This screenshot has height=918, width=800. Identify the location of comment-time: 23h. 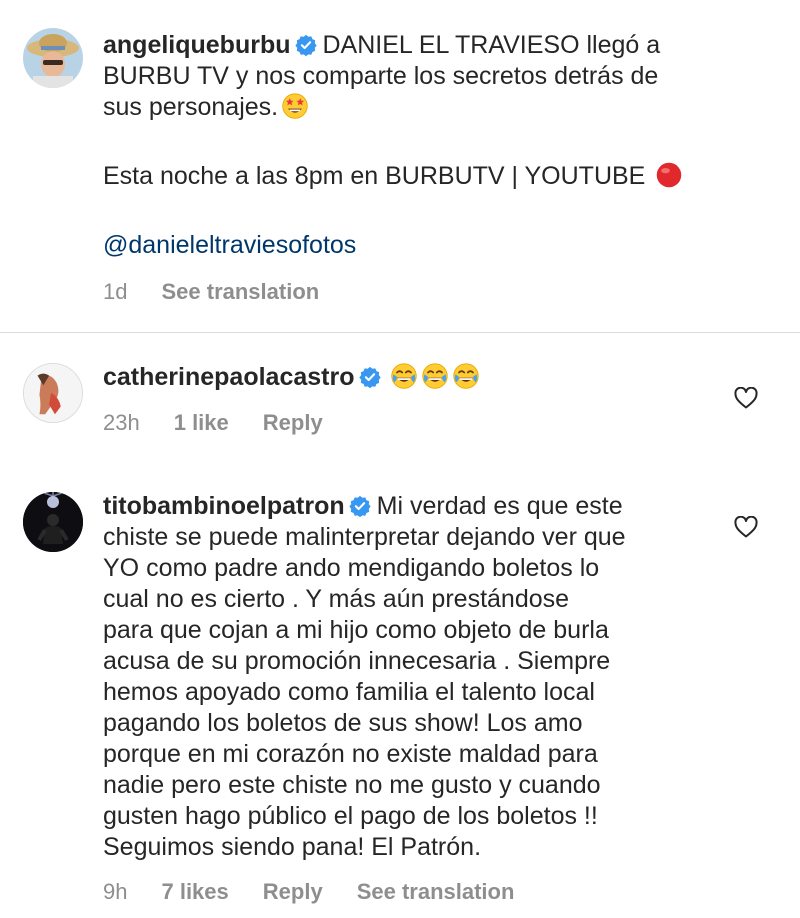
(121, 422).